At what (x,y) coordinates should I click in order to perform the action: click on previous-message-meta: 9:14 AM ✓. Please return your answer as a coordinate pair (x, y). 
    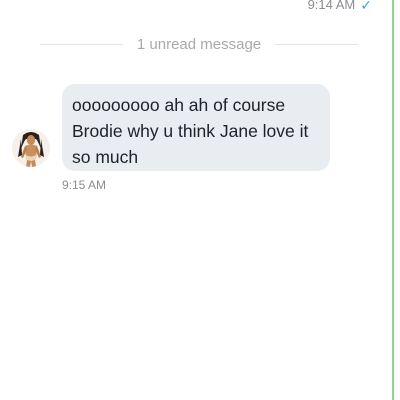
    Looking at the image, I should click on (340, 6).